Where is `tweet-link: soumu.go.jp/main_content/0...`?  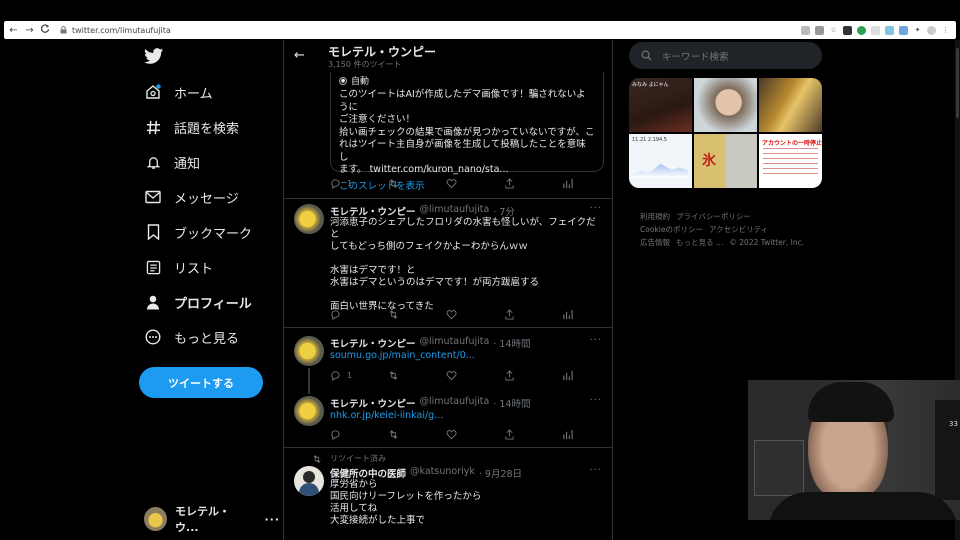 tweet-link: soumu.go.jp/main_content/0... is located at coordinates (402, 355).